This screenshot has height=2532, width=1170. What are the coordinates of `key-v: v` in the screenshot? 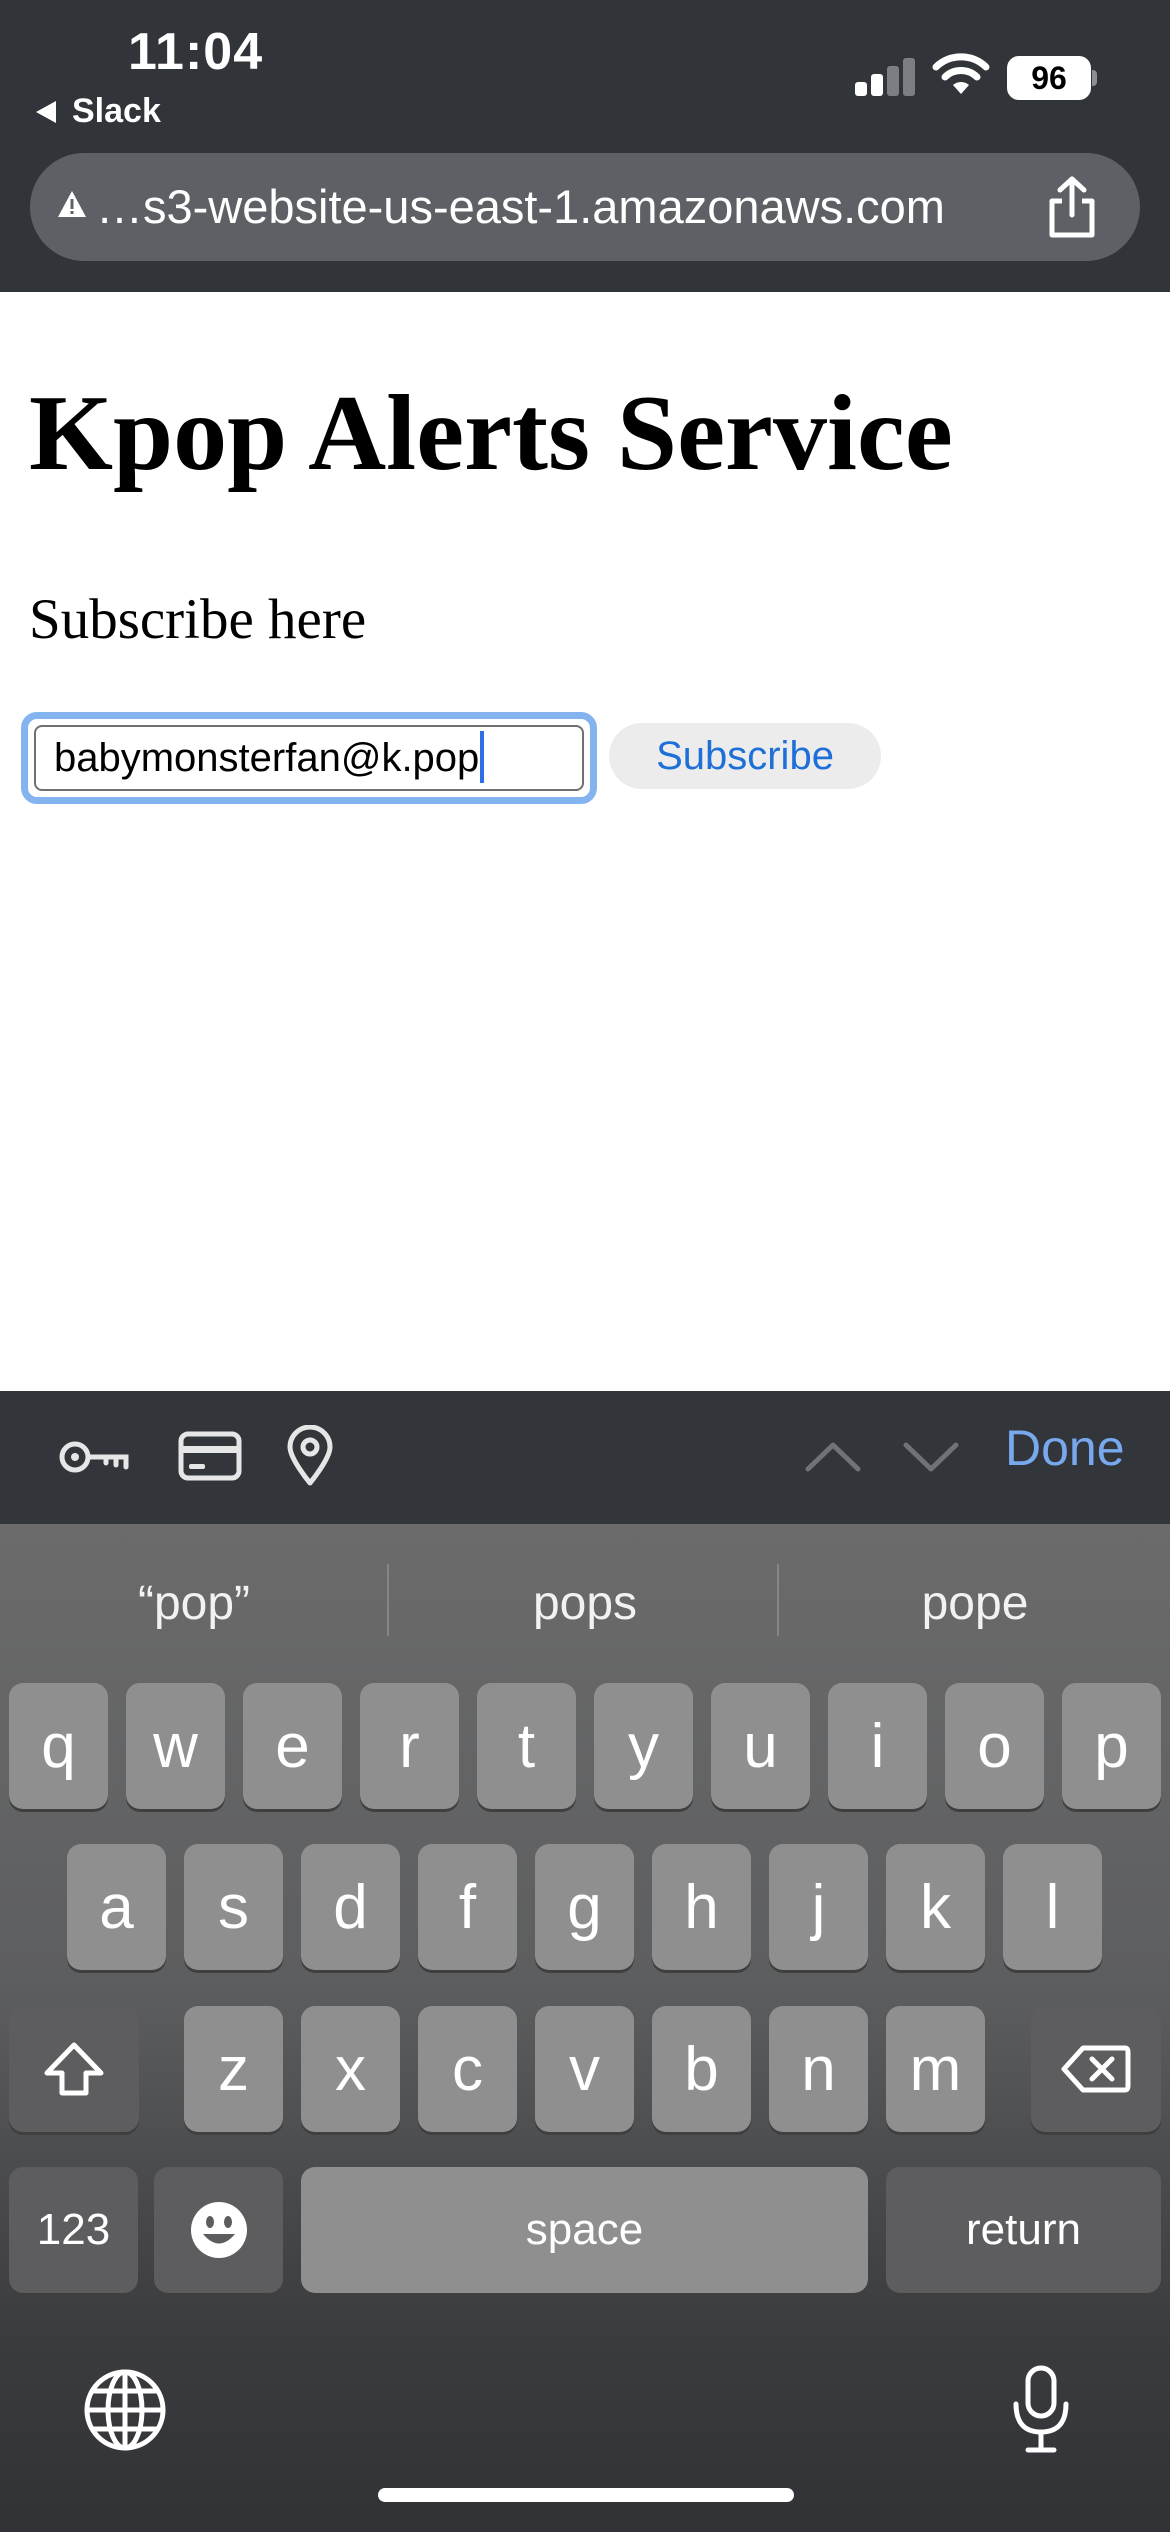 It's located at (584, 2069).